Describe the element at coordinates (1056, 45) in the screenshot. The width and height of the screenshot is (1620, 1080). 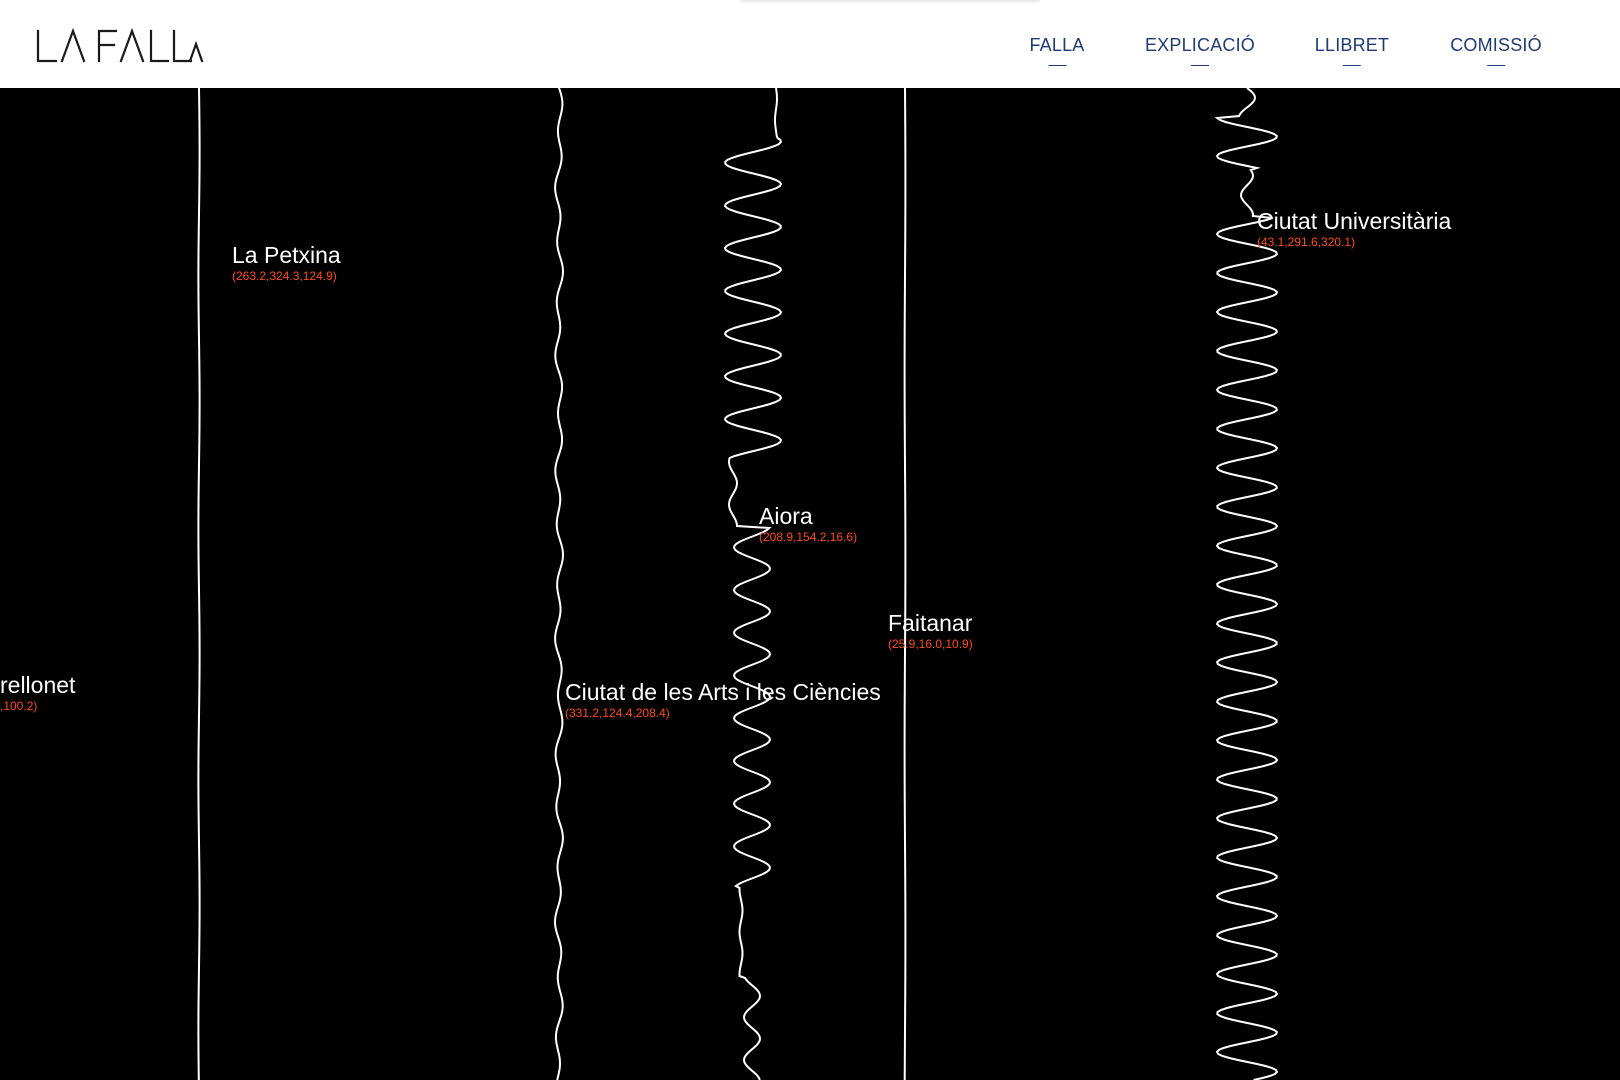
I see `nav-falla-link: FALLA` at that location.